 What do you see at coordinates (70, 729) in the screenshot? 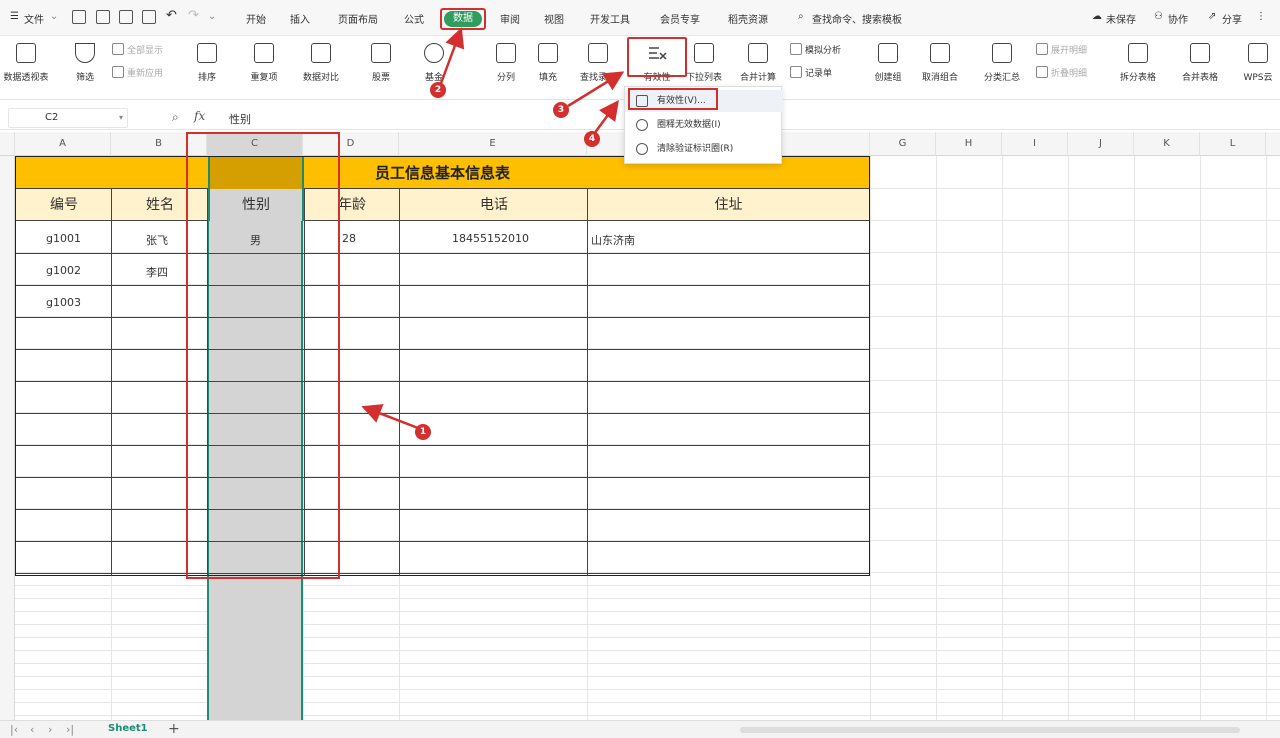
I see `last-sheet-icon: ›|` at bounding box center [70, 729].